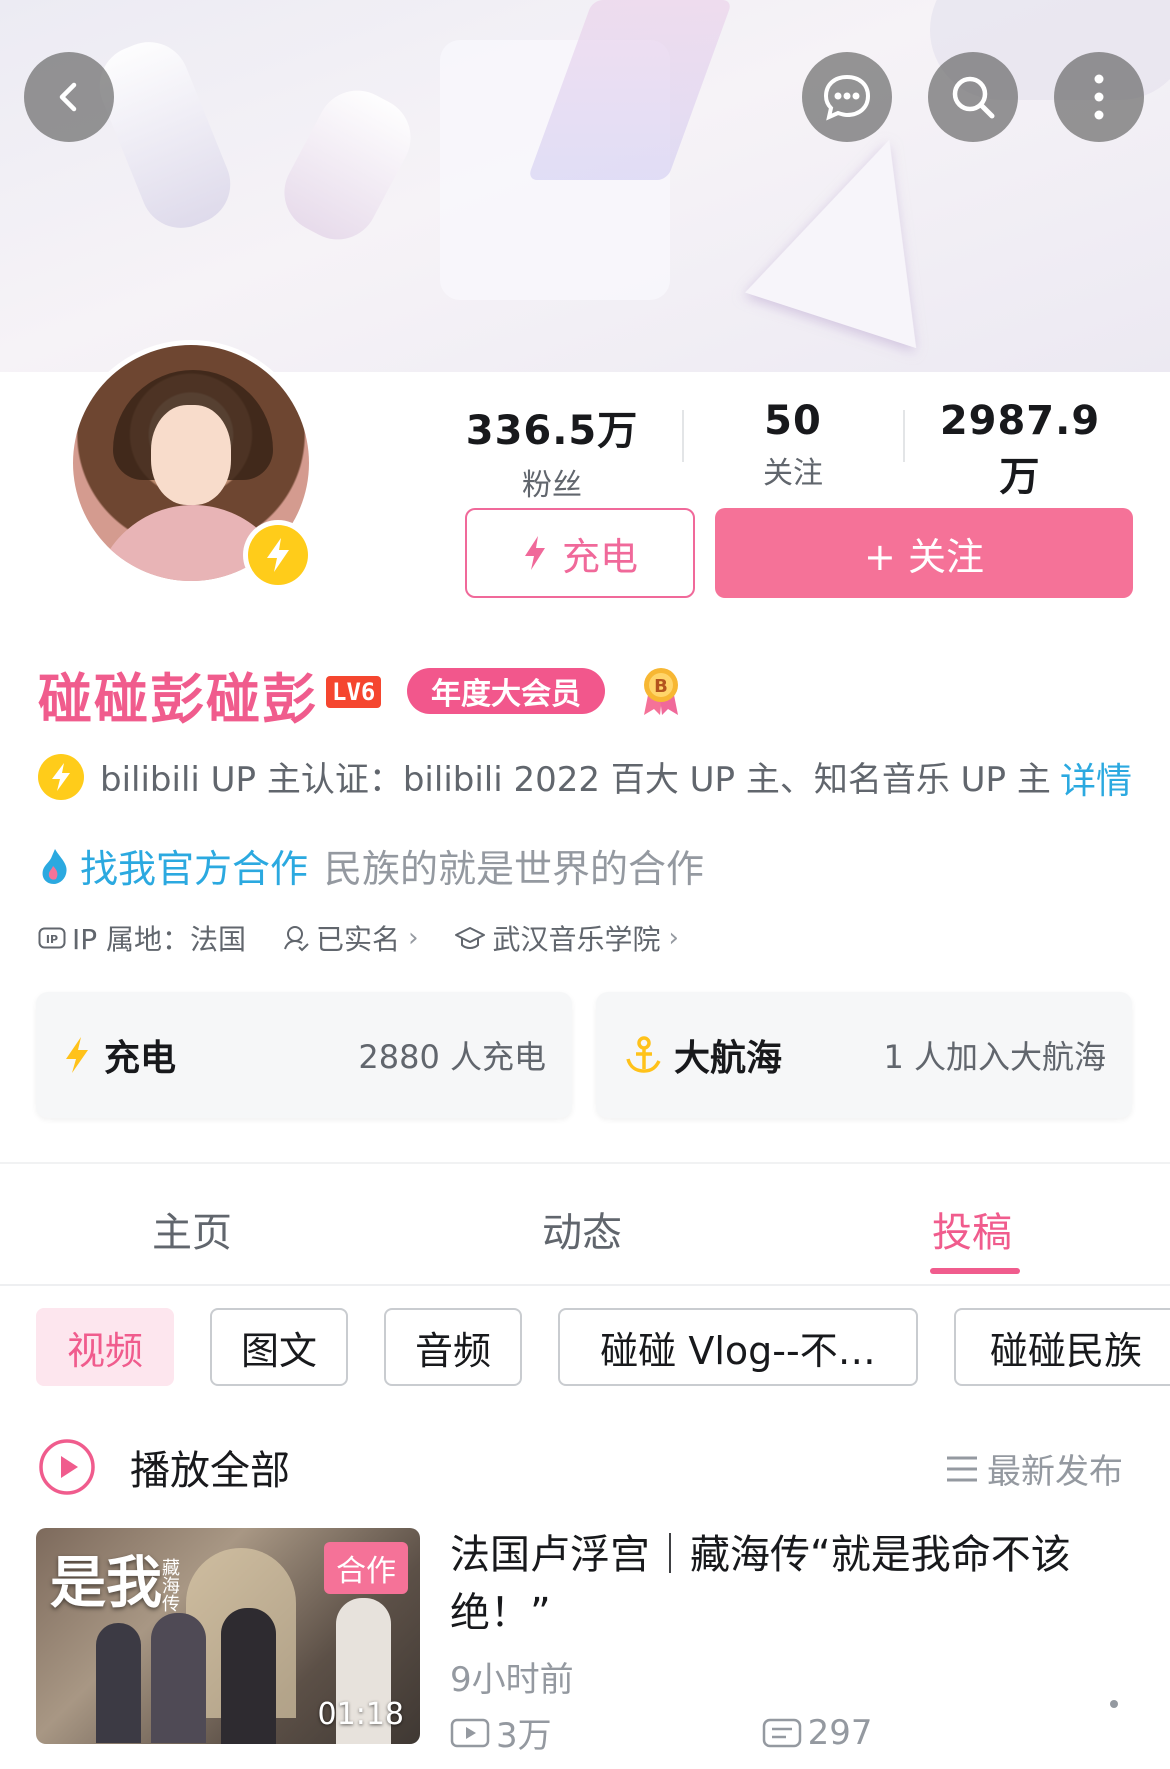 The image size is (1170, 1769). Describe the element at coordinates (840, 1732) in the screenshot. I see `comment-count-text: 297` at that location.